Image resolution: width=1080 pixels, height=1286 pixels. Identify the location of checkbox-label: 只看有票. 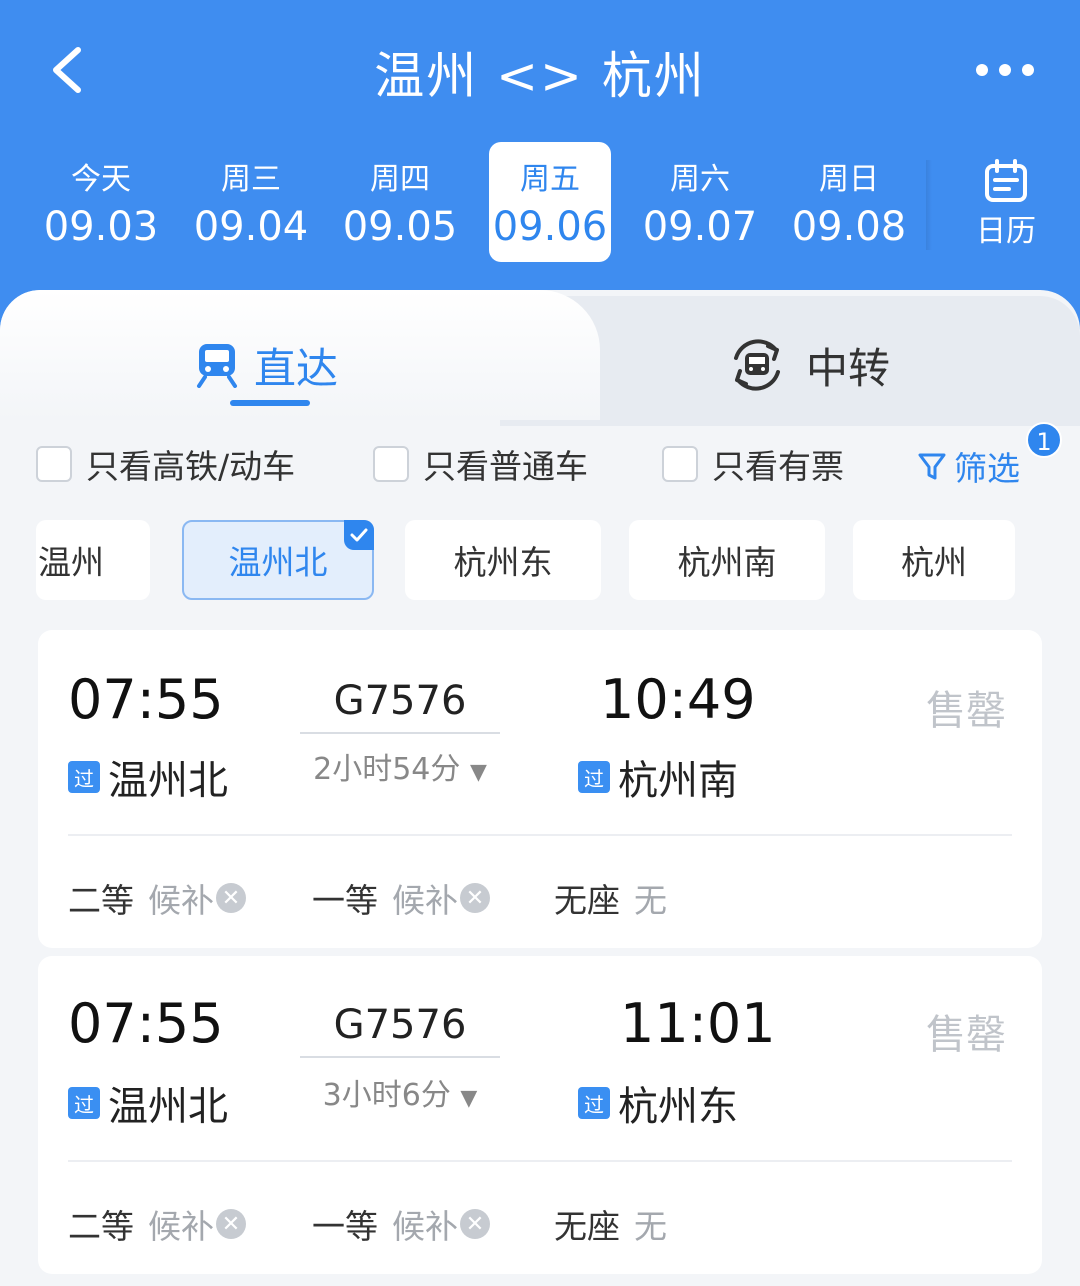
(778, 466).